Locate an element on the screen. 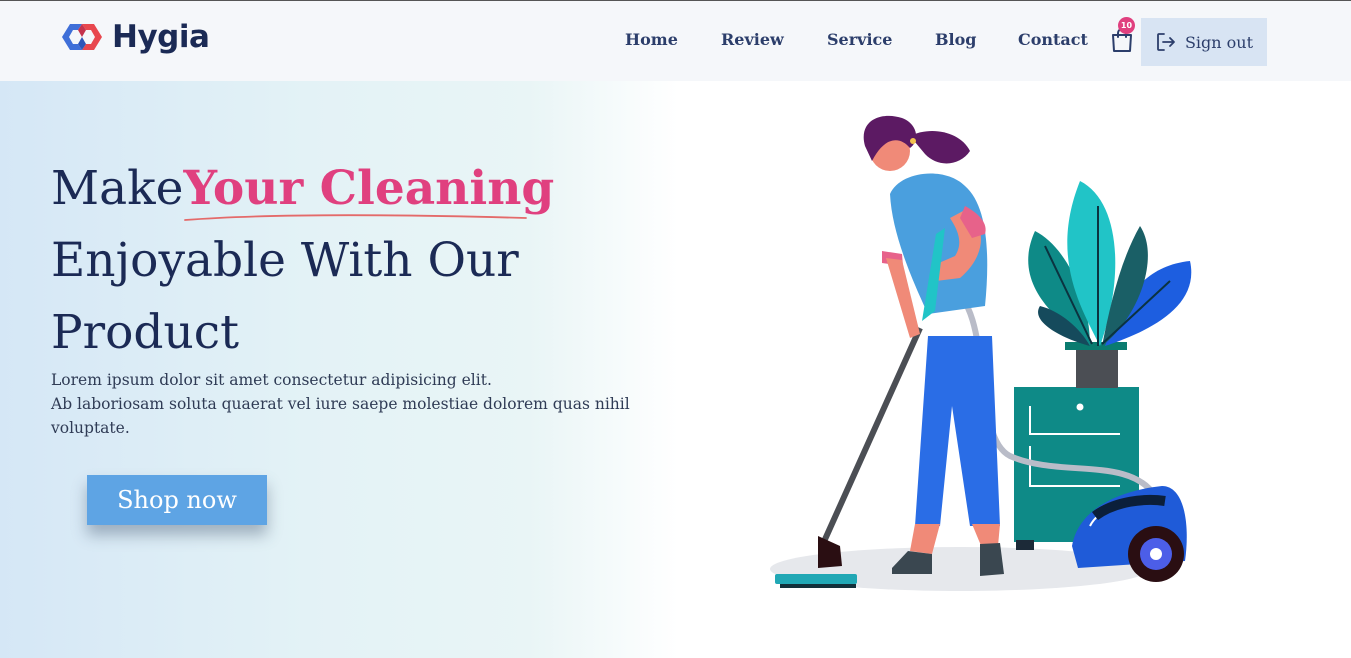  headline-highlight-text: Your Cleaning is located at coordinates (369, 188).